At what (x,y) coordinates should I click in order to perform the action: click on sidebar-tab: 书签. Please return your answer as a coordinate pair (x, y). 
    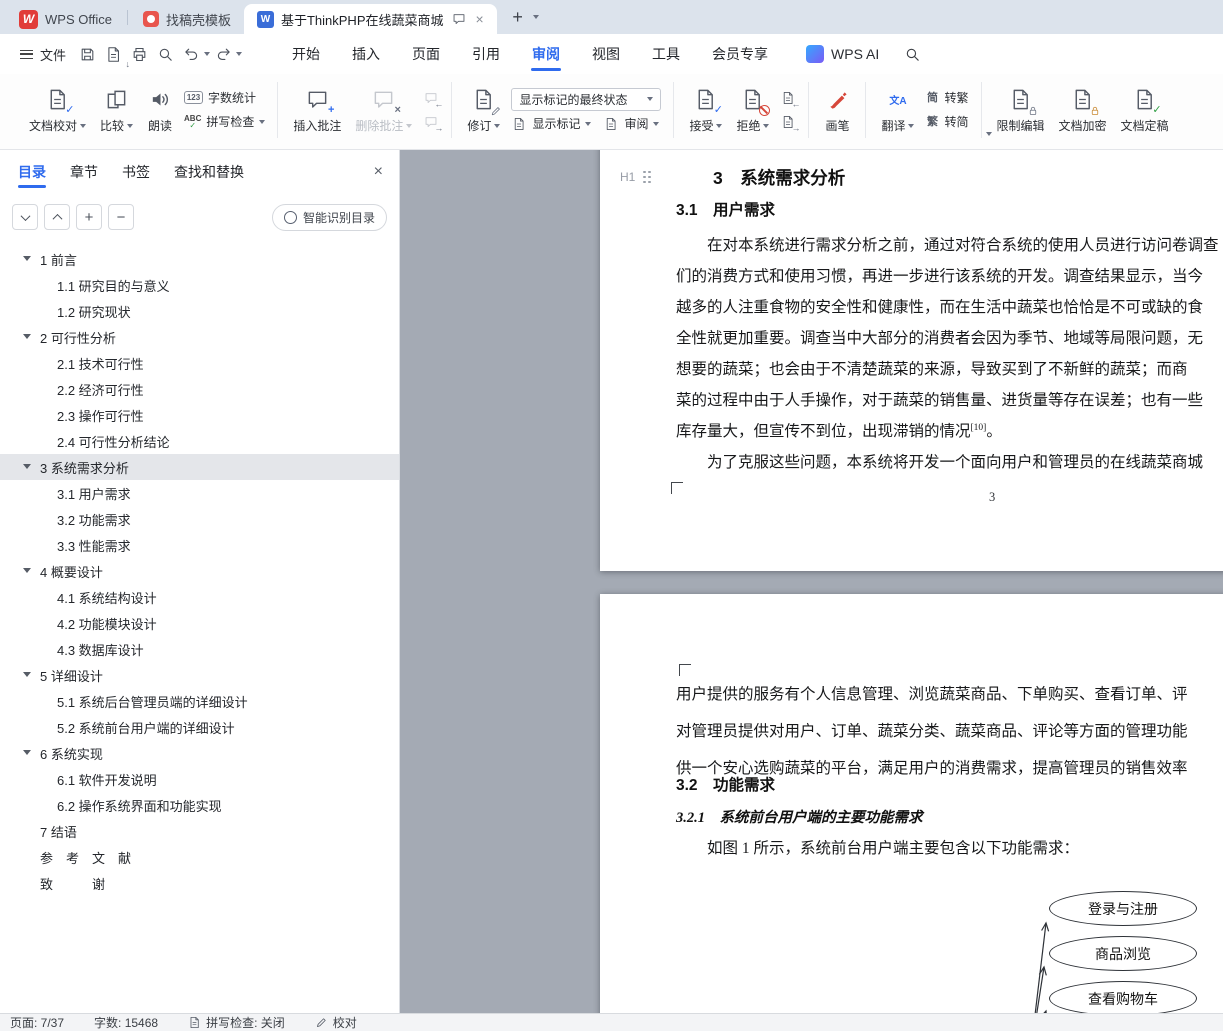
    Looking at the image, I should click on (136, 172).